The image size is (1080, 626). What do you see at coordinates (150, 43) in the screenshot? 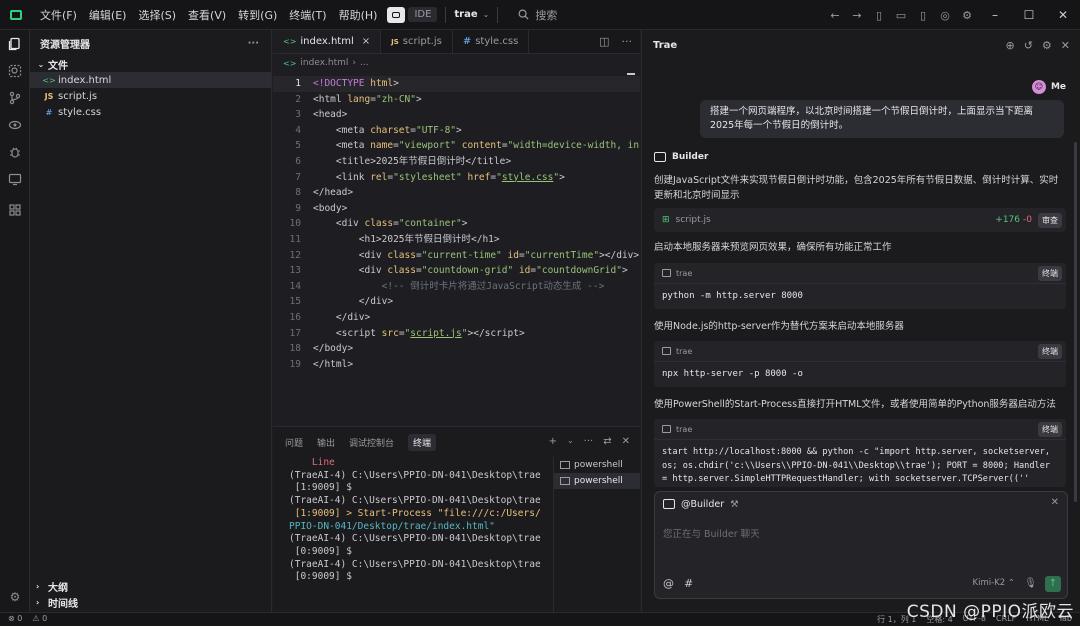
I see `explorer-header: 资源管理器 ···` at bounding box center [150, 43].